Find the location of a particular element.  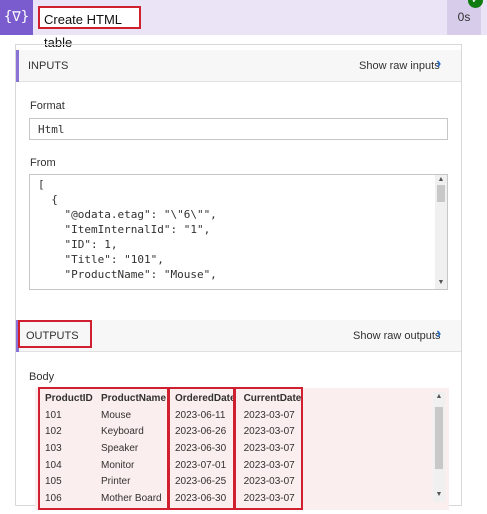

show-raw-outputs-link: Show raw outputs is located at coordinates (396, 336).